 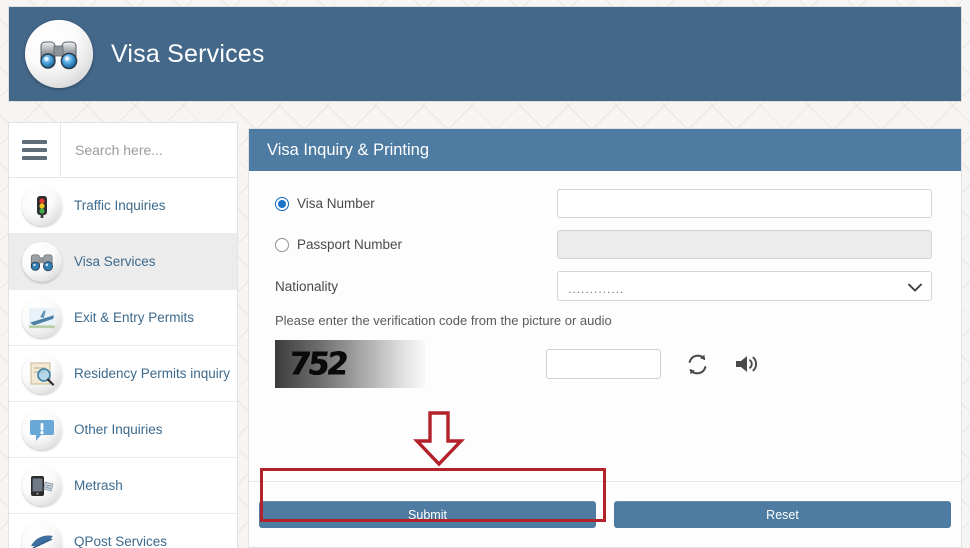 What do you see at coordinates (120, 205) in the screenshot?
I see `sidebar-item-label: Traffic Inquiries` at bounding box center [120, 205].